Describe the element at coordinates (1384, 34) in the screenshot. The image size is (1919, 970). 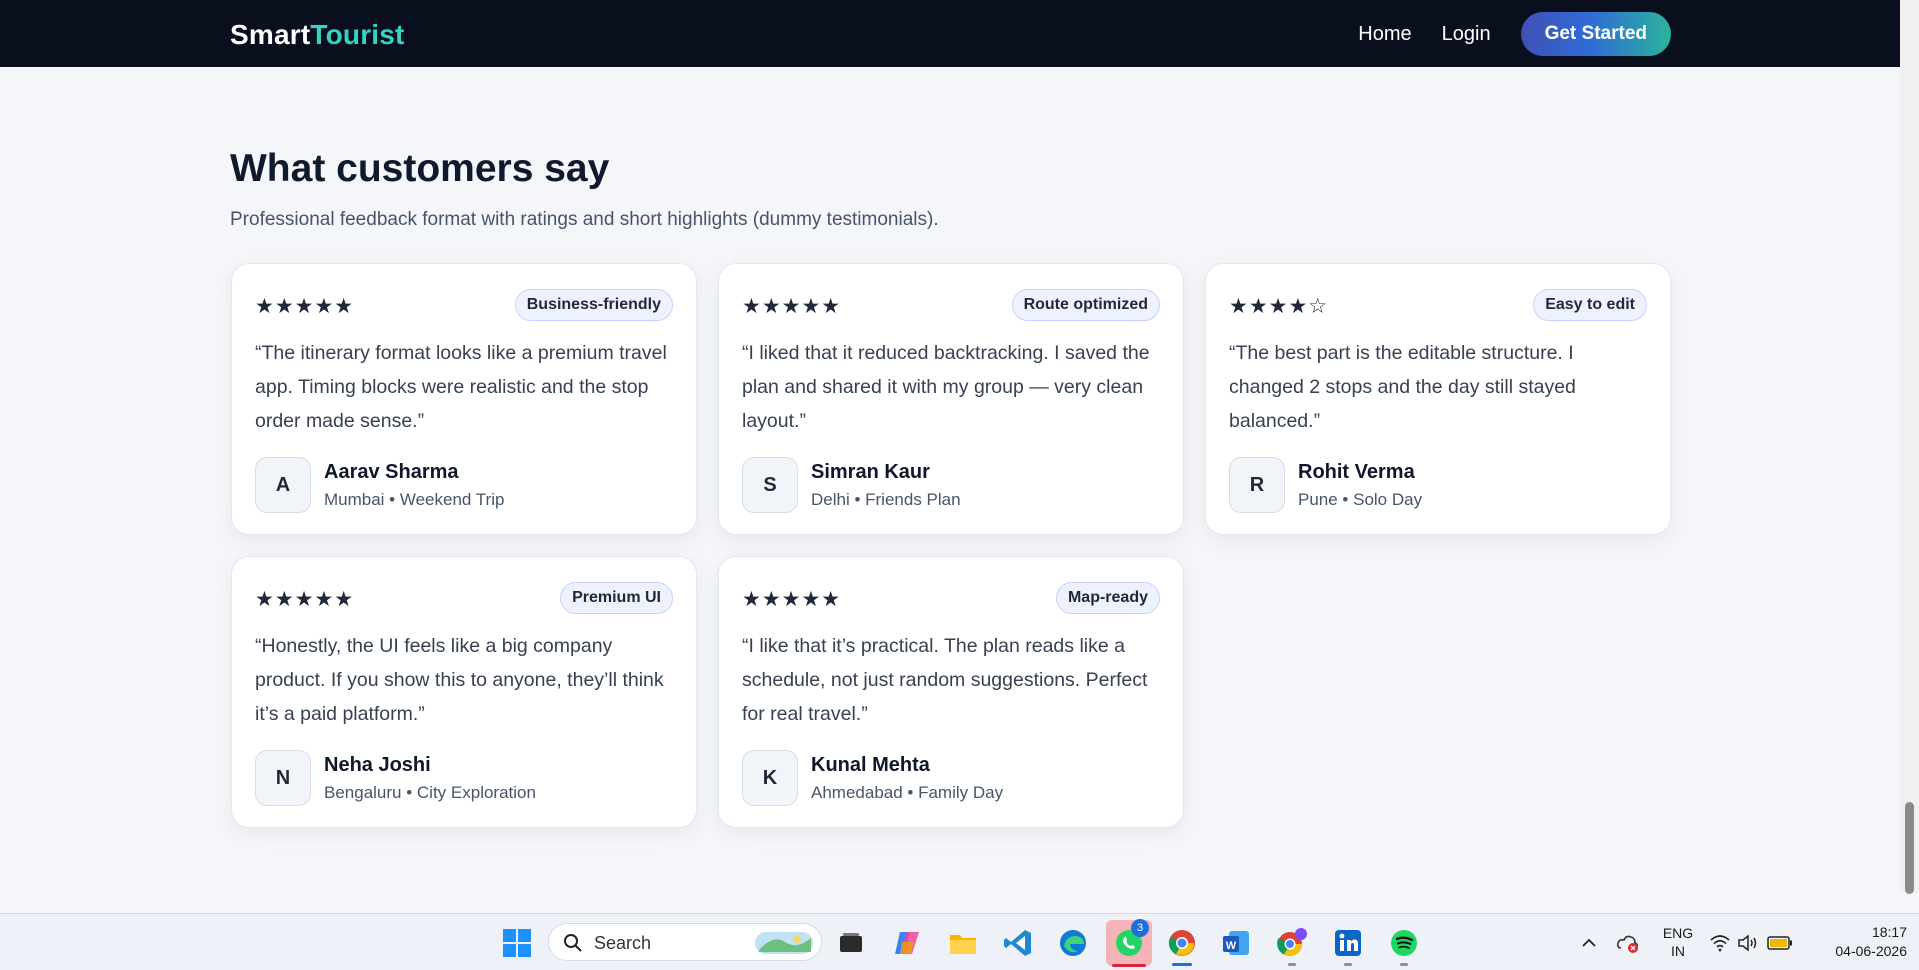
I see `nav-home-link: Home` at that location.